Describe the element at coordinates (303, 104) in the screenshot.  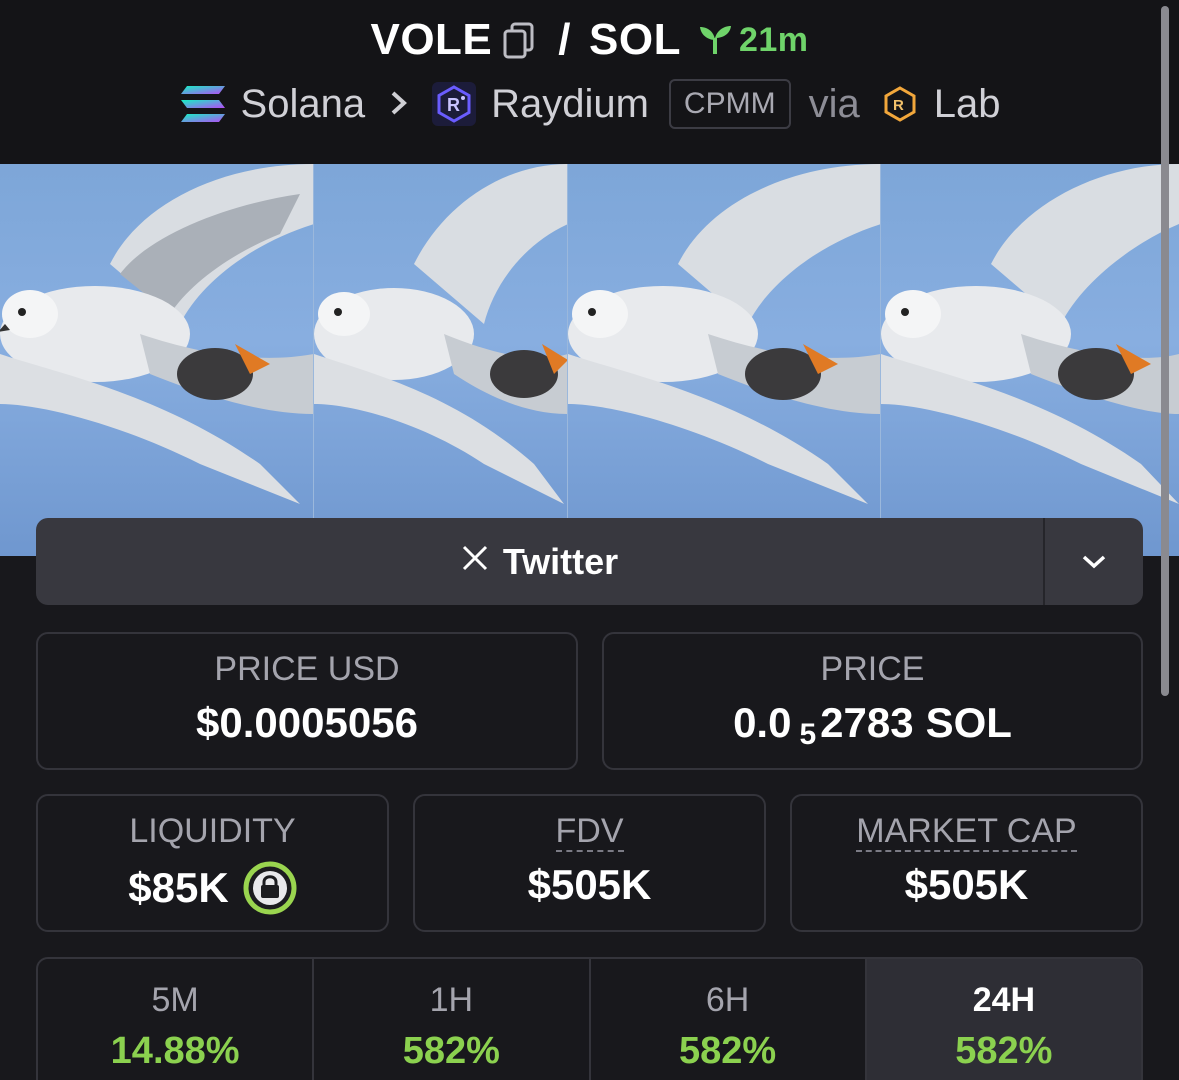
I see `chain-link: Solana` at that location.